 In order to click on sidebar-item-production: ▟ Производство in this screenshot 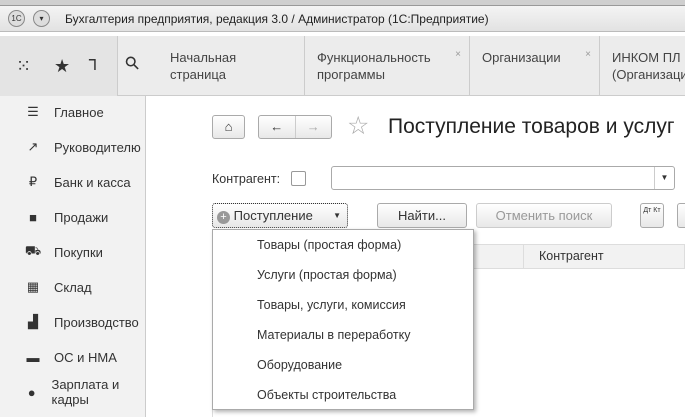, I will do `click(81, 322)`.